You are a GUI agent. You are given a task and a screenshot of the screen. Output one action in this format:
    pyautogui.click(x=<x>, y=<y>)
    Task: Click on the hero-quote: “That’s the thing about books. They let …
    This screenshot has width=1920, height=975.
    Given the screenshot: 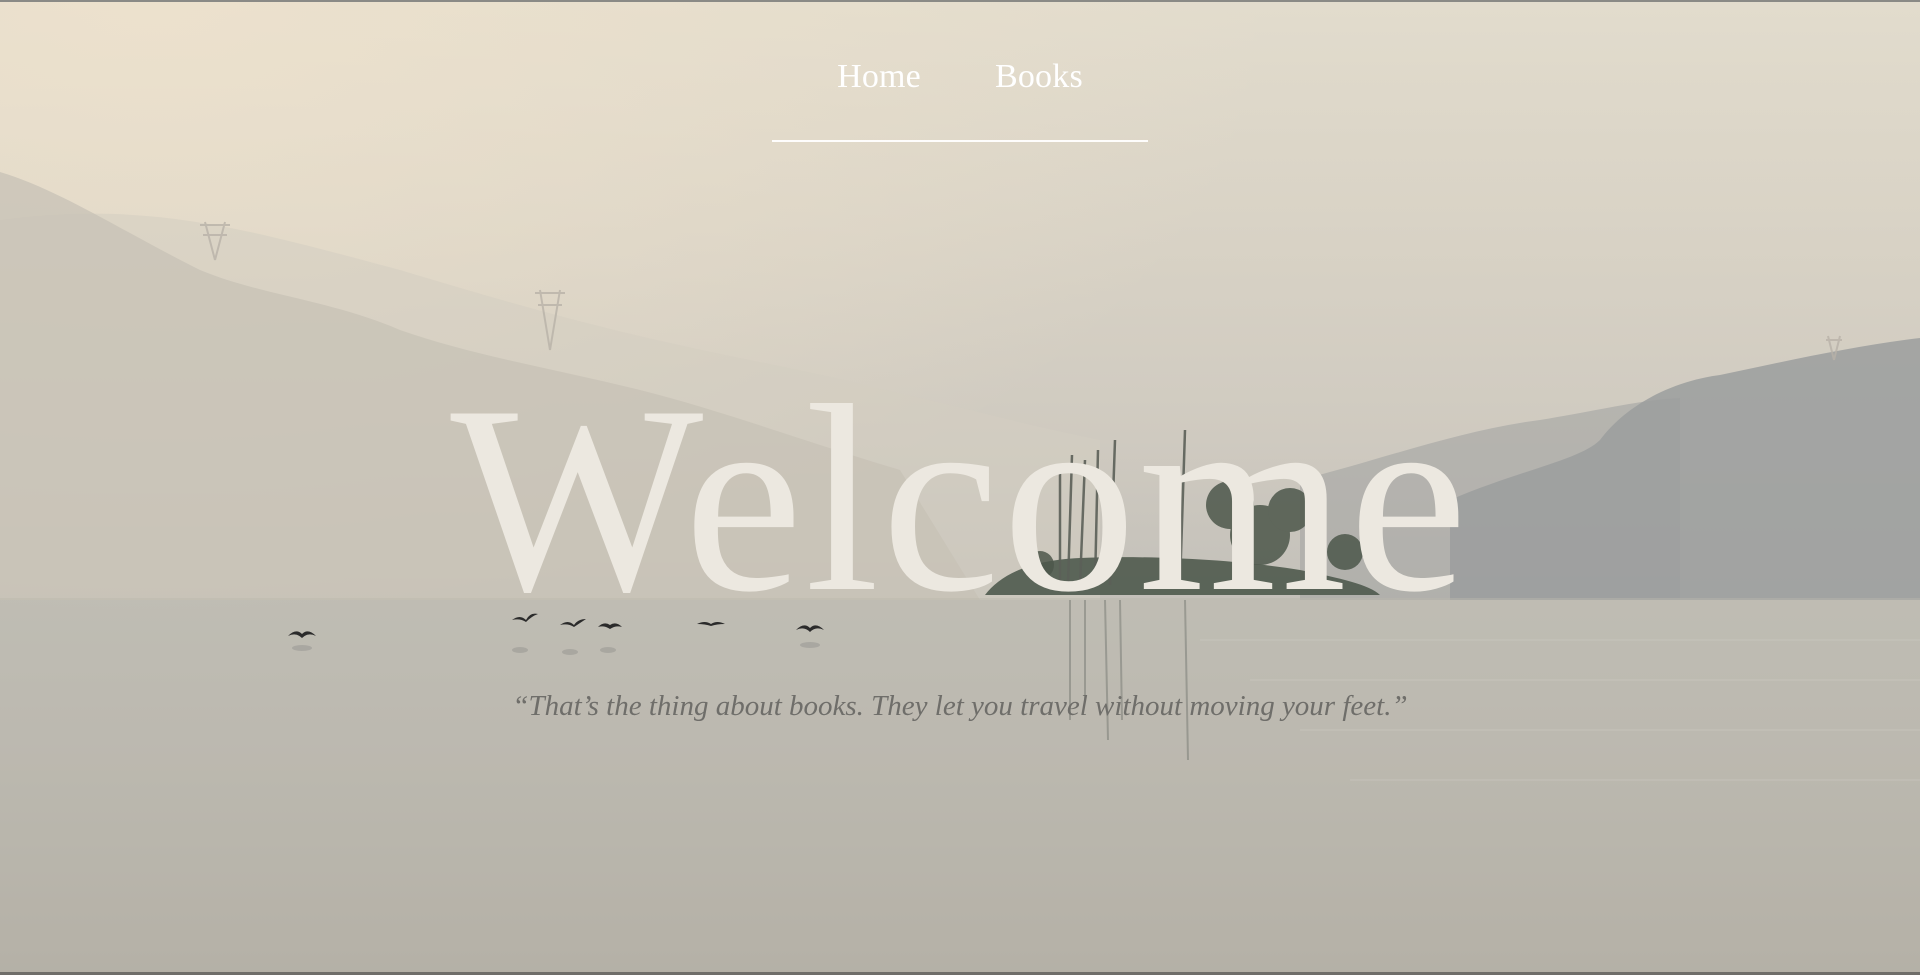 What is the action you would take?
    pyautogui.click(x=960, y=706)
    